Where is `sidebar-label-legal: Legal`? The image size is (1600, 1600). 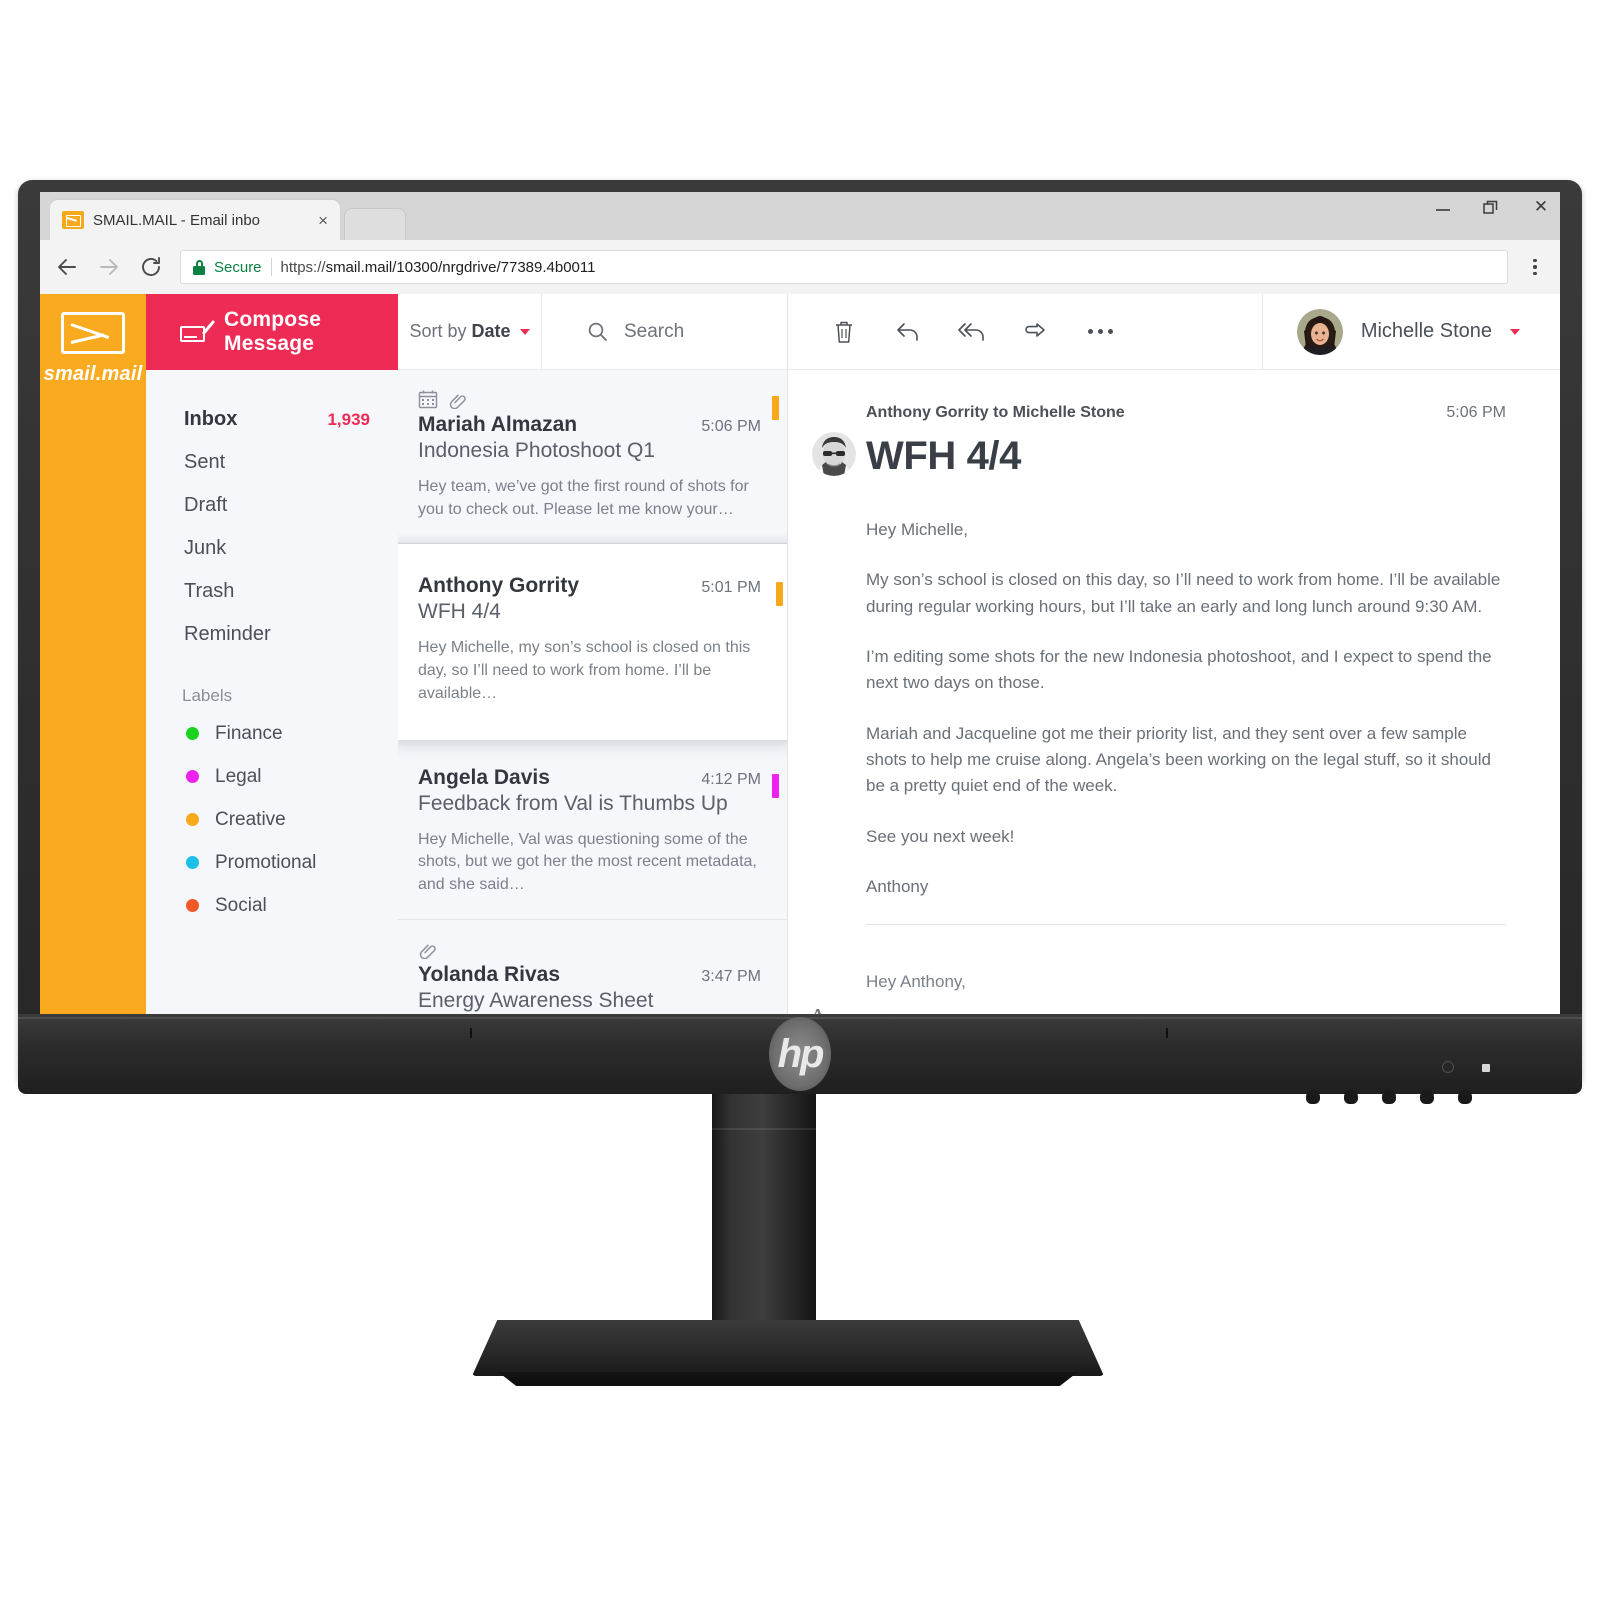
sidebar-label-legal: Legal is located at coordinates (272, 776).